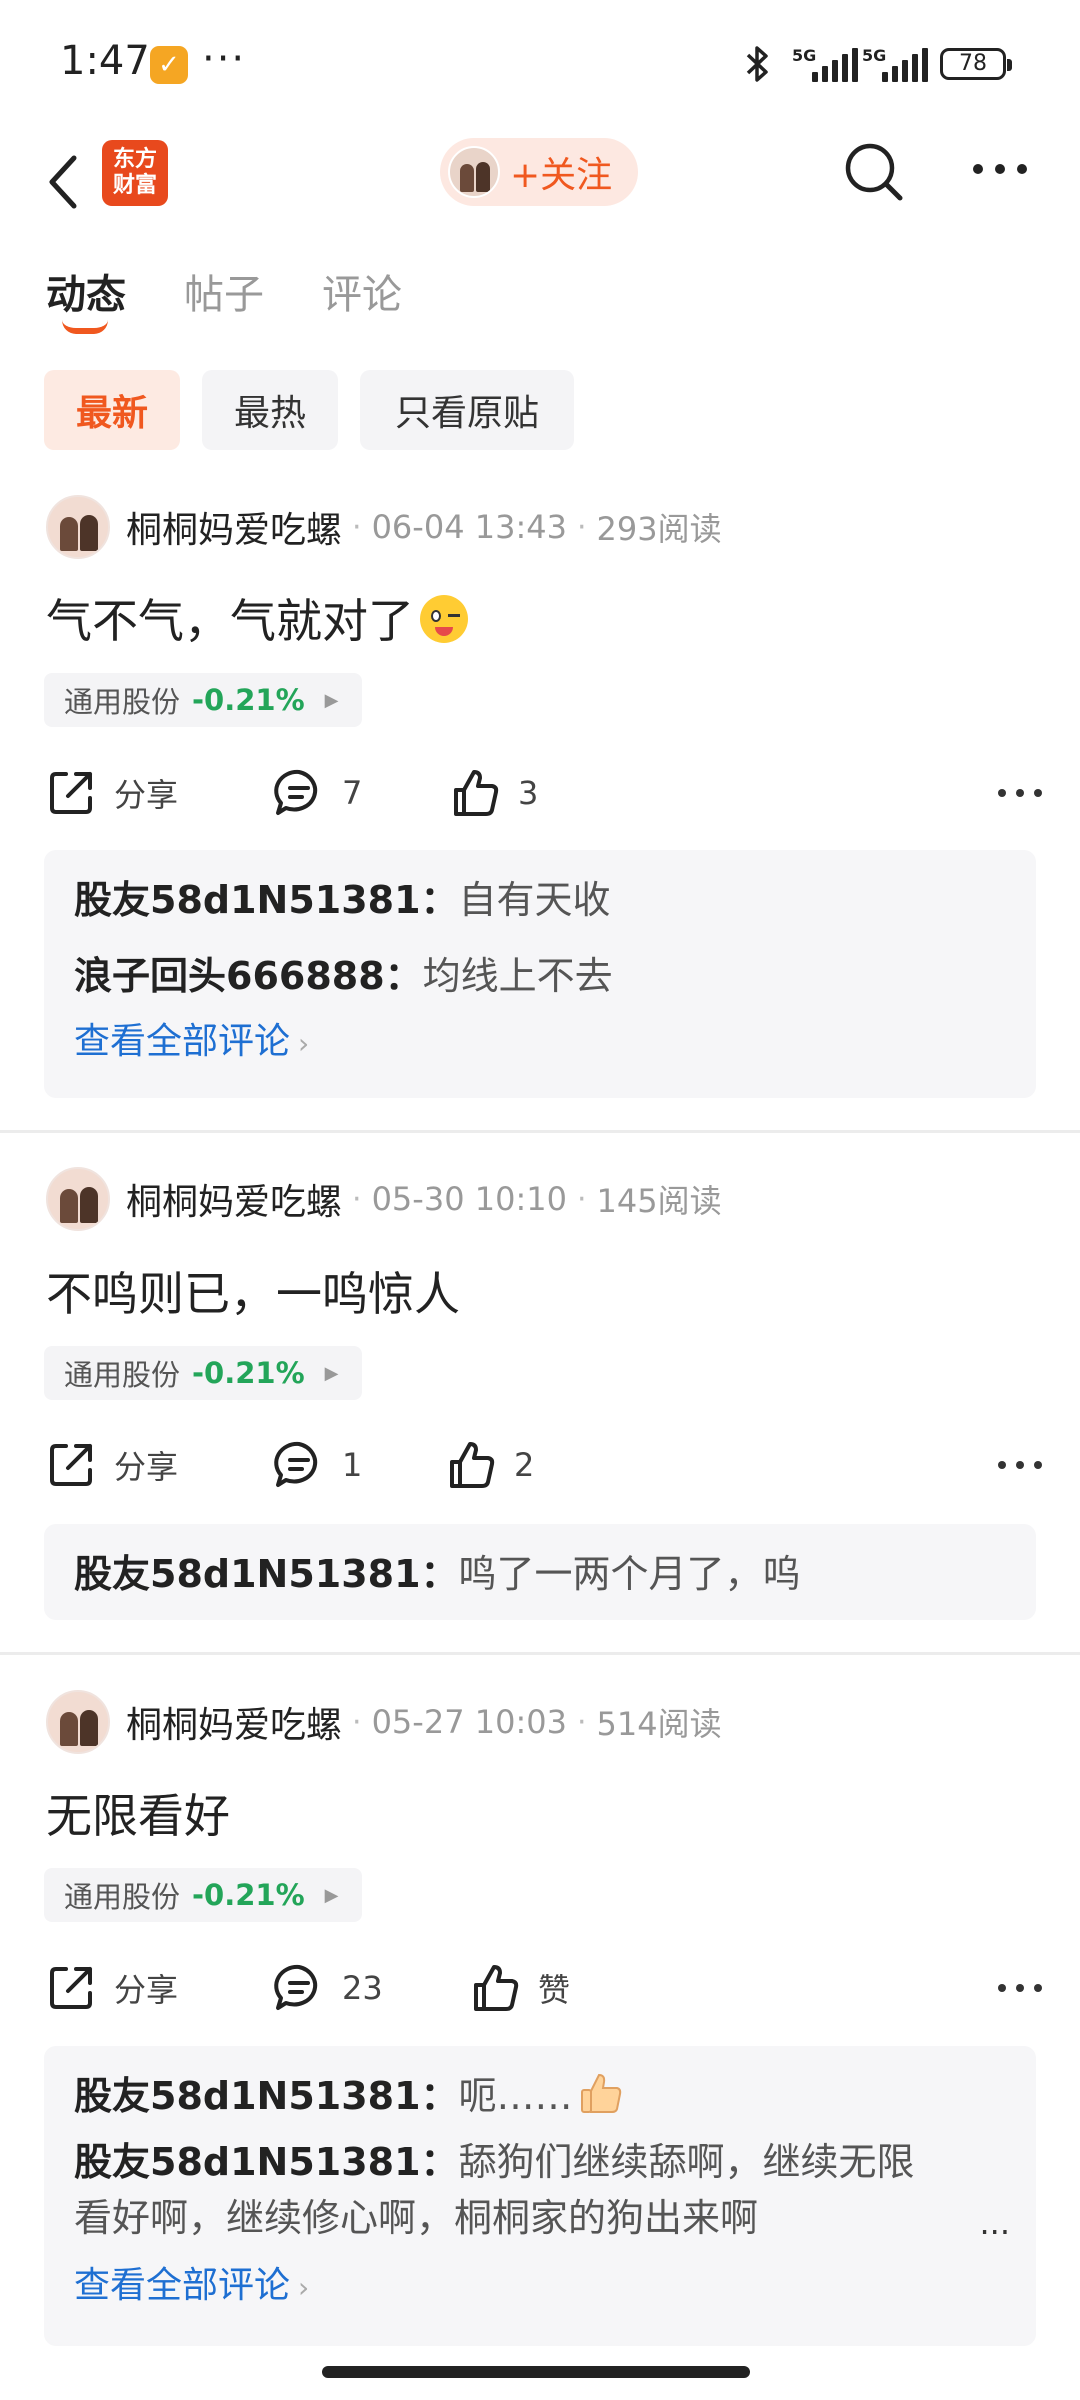 Image resolution: width=1080 pixels, height=2400 pixels. What do you see at coordinates (270, 410) in the screenshot?
I see `filter-hot: 最热` at bounding box center [270, 410].